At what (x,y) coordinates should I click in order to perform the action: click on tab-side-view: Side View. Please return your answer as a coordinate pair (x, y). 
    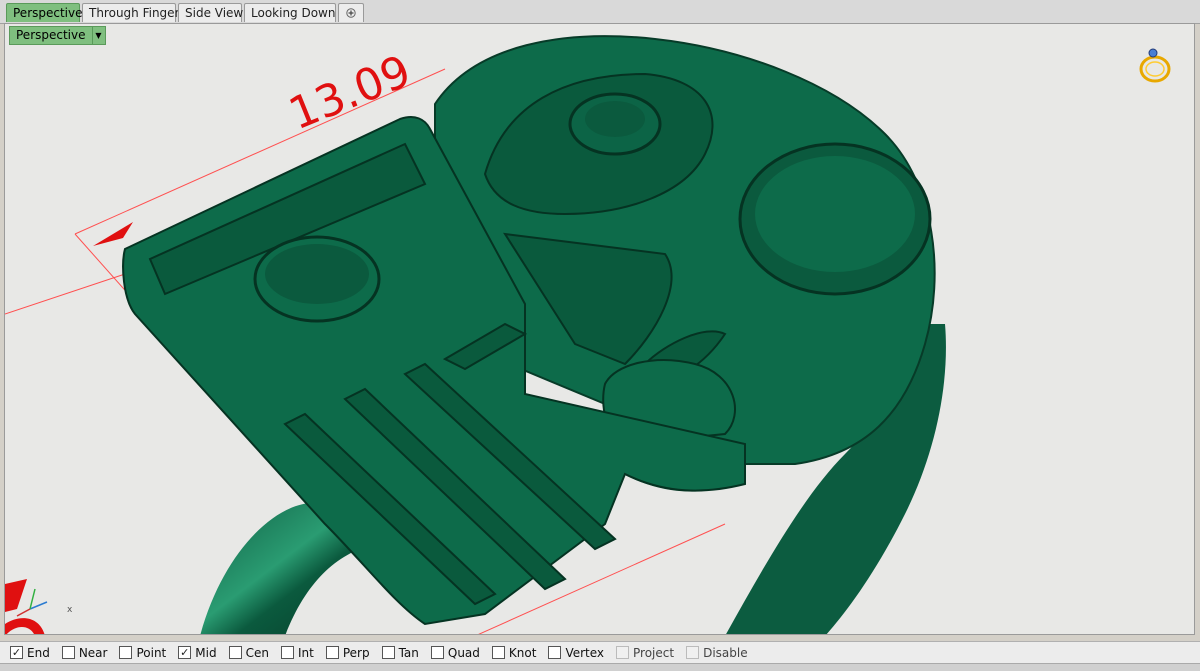
    Looking at the image, I should click on (210, 12).